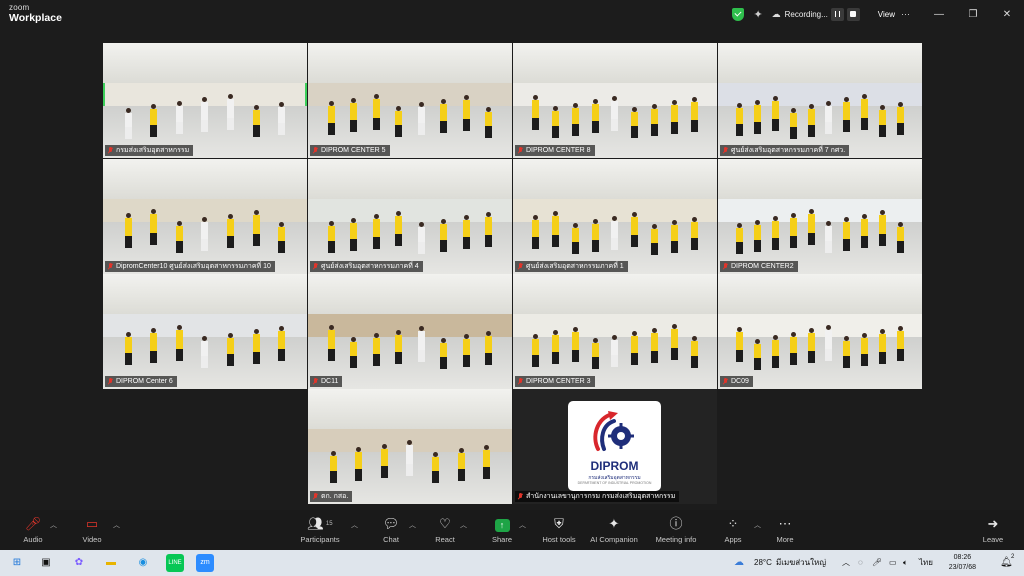 Image resolution: width=1024 pixels, height=576 pixels. What do you see at coordinates (962, 567) in the screenshot?
I see `clock-date: 23/07/68` at bounding box center [962, 567].